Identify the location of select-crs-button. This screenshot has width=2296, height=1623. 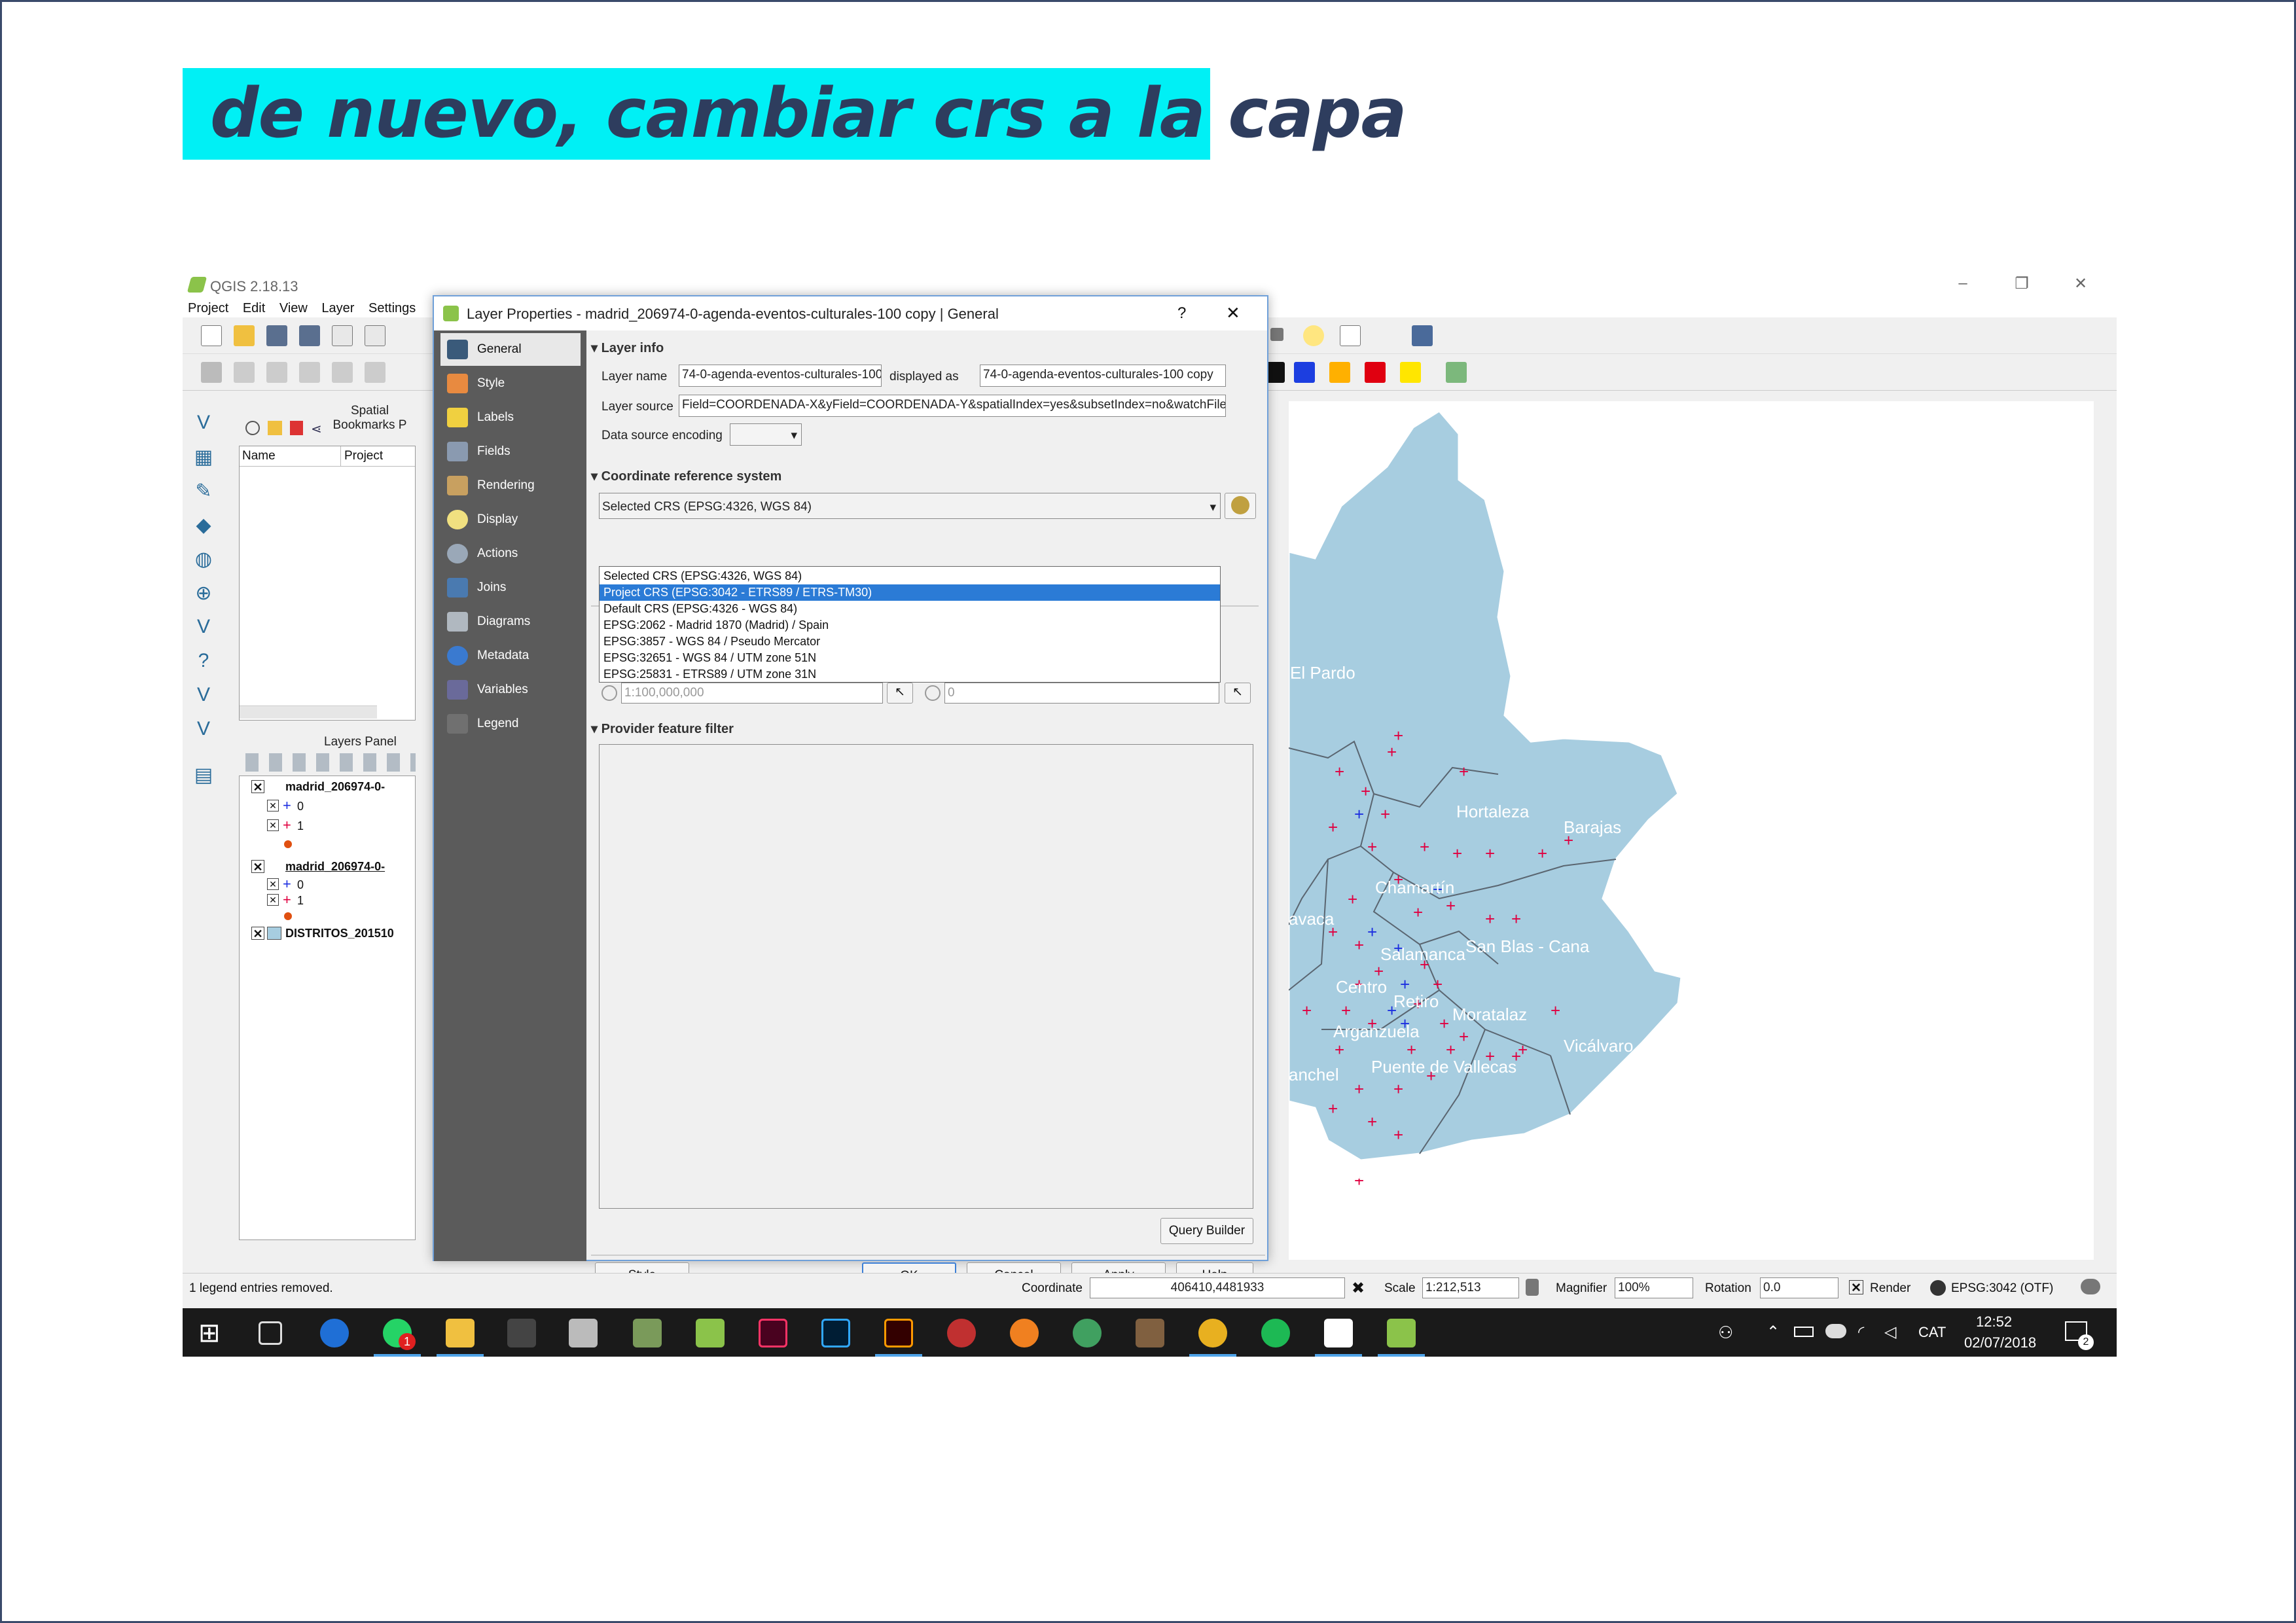
(1240, 506).